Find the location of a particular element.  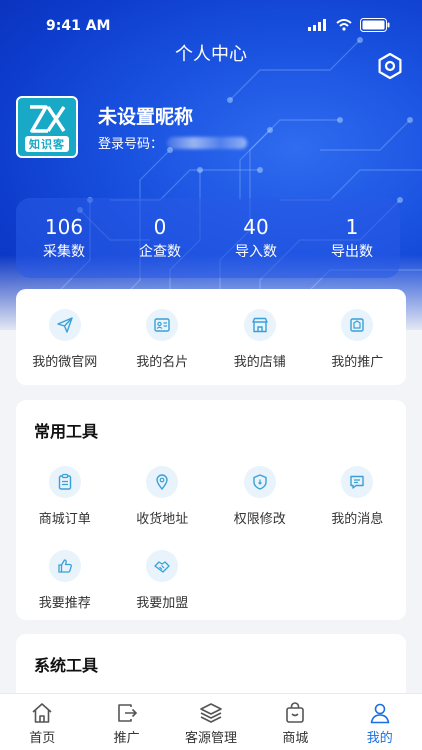

tab-promotion: 推广 is located at coordinates (126, 722).